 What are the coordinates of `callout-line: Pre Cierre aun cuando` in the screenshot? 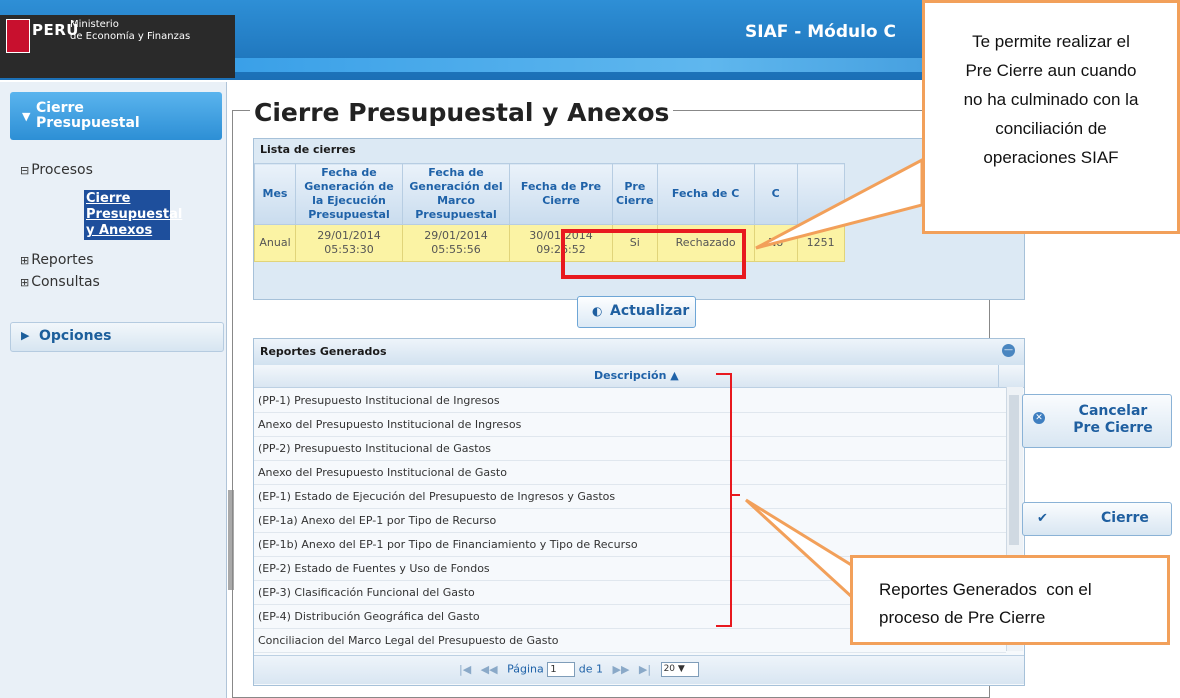 It's located at (1051, 70).